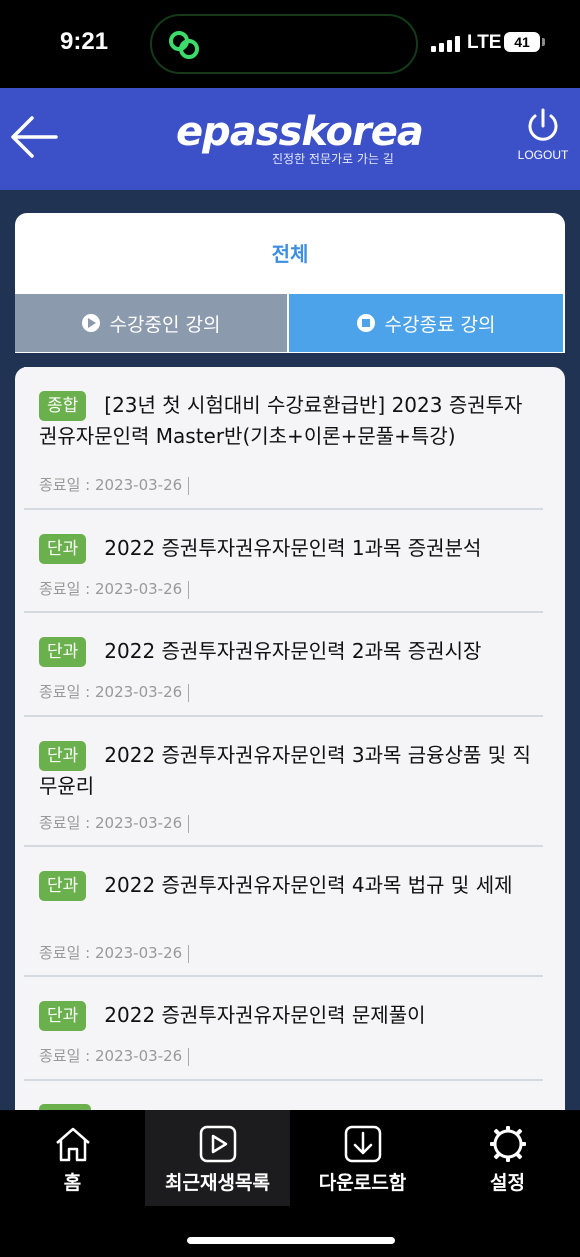 This screenshot has height=1257, width=580. I want to click on stop-circle-icon, so click(365, 323).